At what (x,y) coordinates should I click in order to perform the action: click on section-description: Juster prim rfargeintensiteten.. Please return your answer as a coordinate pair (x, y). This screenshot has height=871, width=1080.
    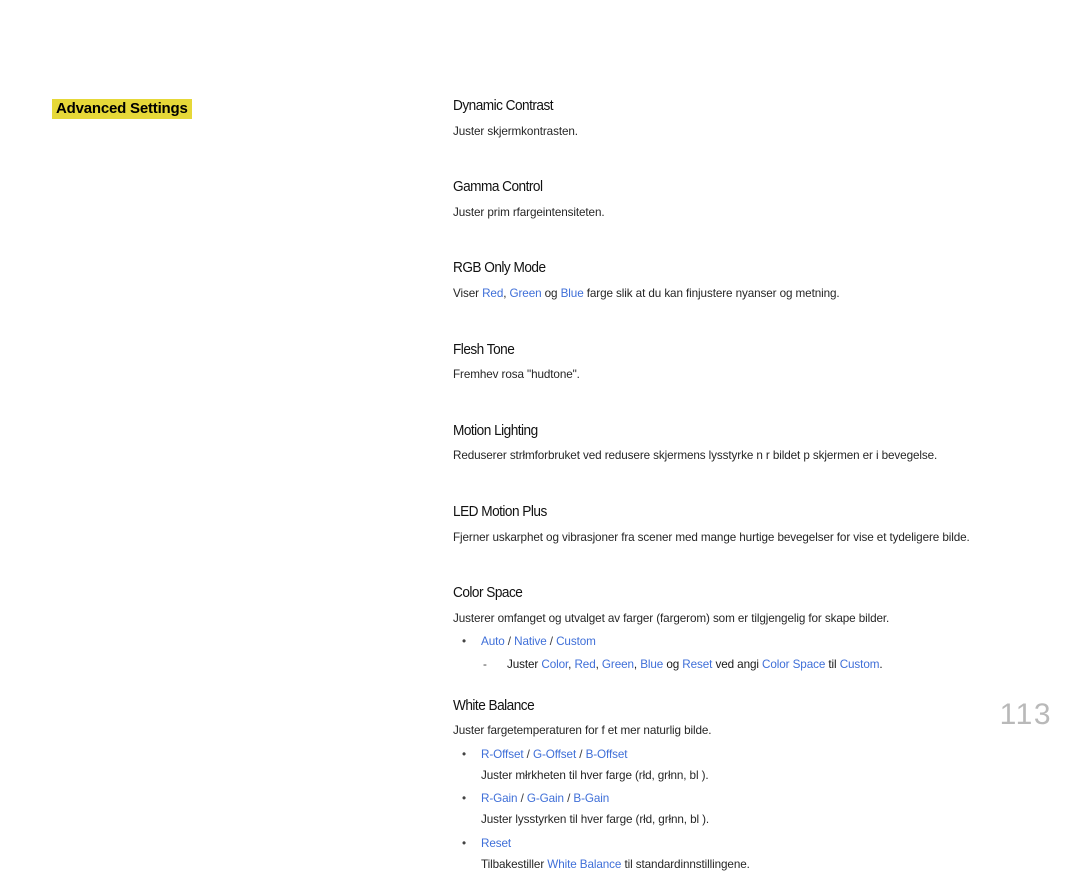
    Looking at the image, I should click on (529, 212).